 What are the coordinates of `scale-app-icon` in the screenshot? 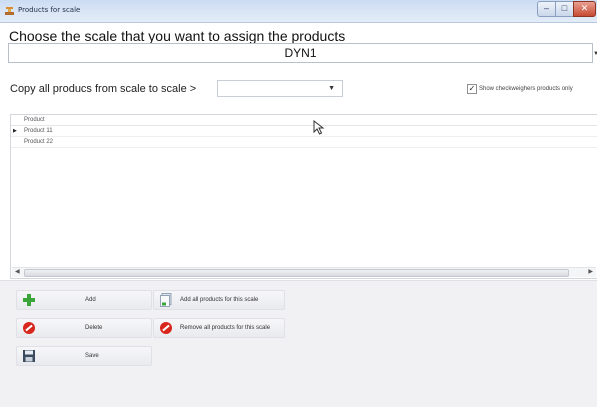 It's located at (9, 11).